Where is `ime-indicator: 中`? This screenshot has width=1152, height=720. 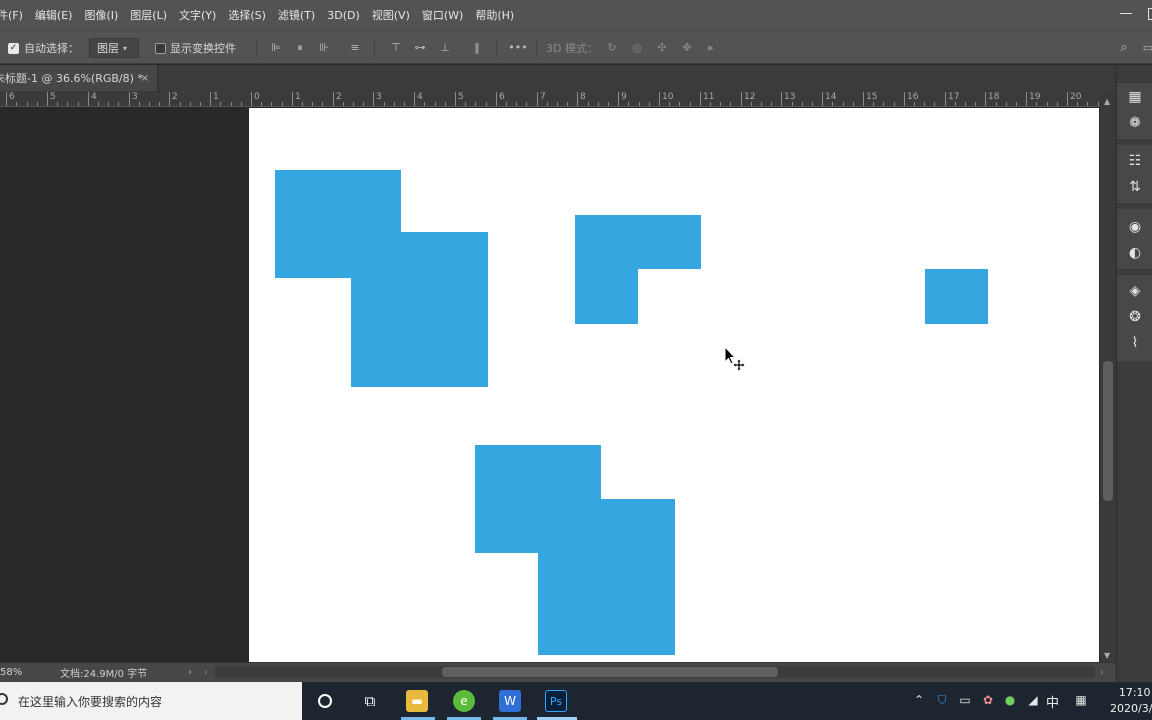
ime-indicator: 中 is located at coordinates (1052, 701).